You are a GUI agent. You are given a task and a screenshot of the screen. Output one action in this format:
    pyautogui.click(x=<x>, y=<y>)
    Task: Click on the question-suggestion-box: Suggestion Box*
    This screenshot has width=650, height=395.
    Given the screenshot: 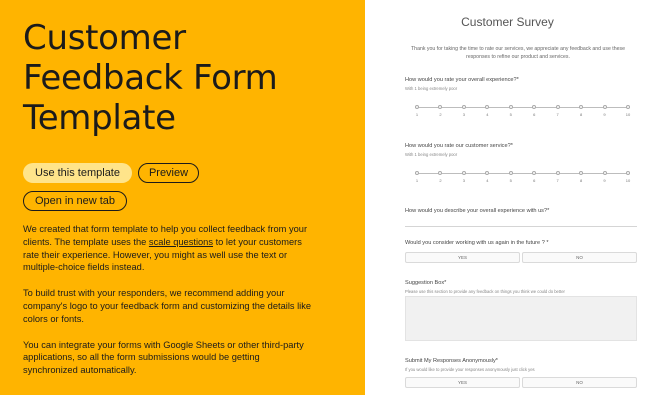 What is the action you would take?
    pyautogui.click(x=426, y=283)
    